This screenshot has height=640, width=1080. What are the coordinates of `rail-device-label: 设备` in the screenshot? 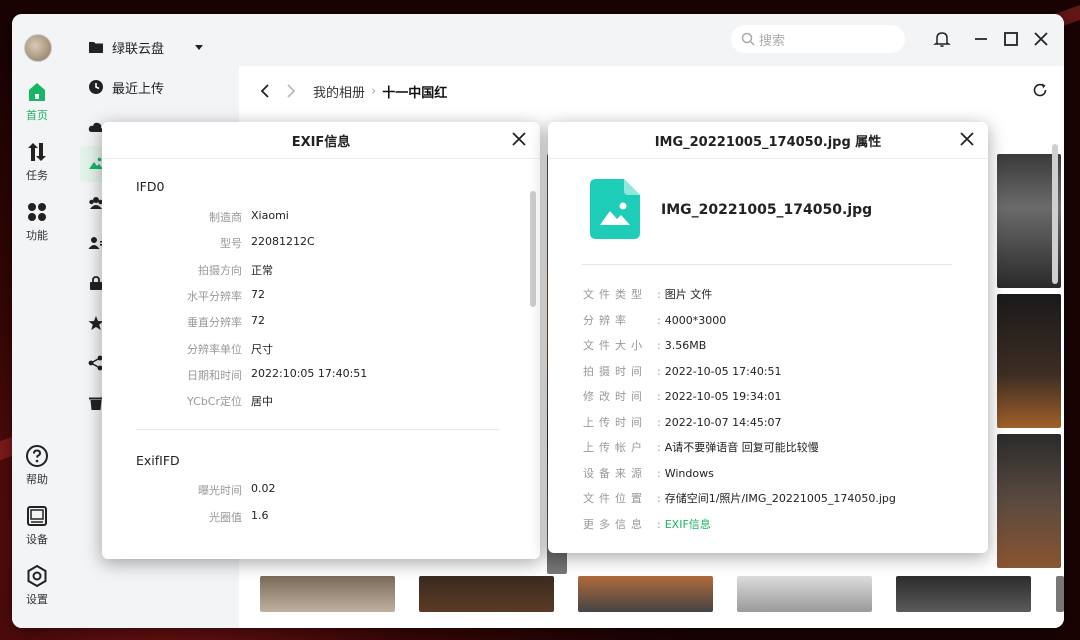 It's located at (37, 539).